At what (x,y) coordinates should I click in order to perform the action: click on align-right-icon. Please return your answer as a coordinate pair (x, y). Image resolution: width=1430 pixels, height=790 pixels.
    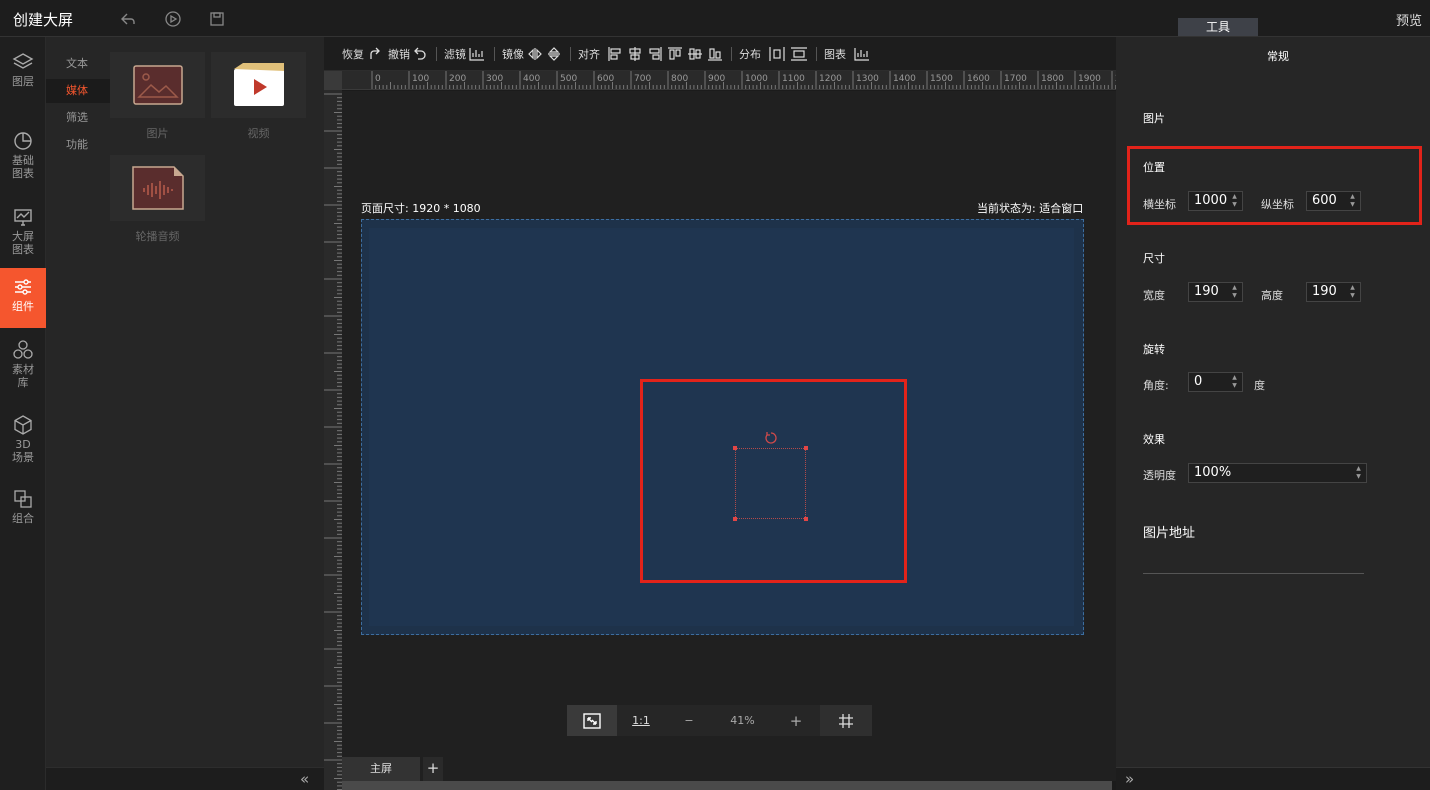
    Looking at the image, I should click on (655, 53).